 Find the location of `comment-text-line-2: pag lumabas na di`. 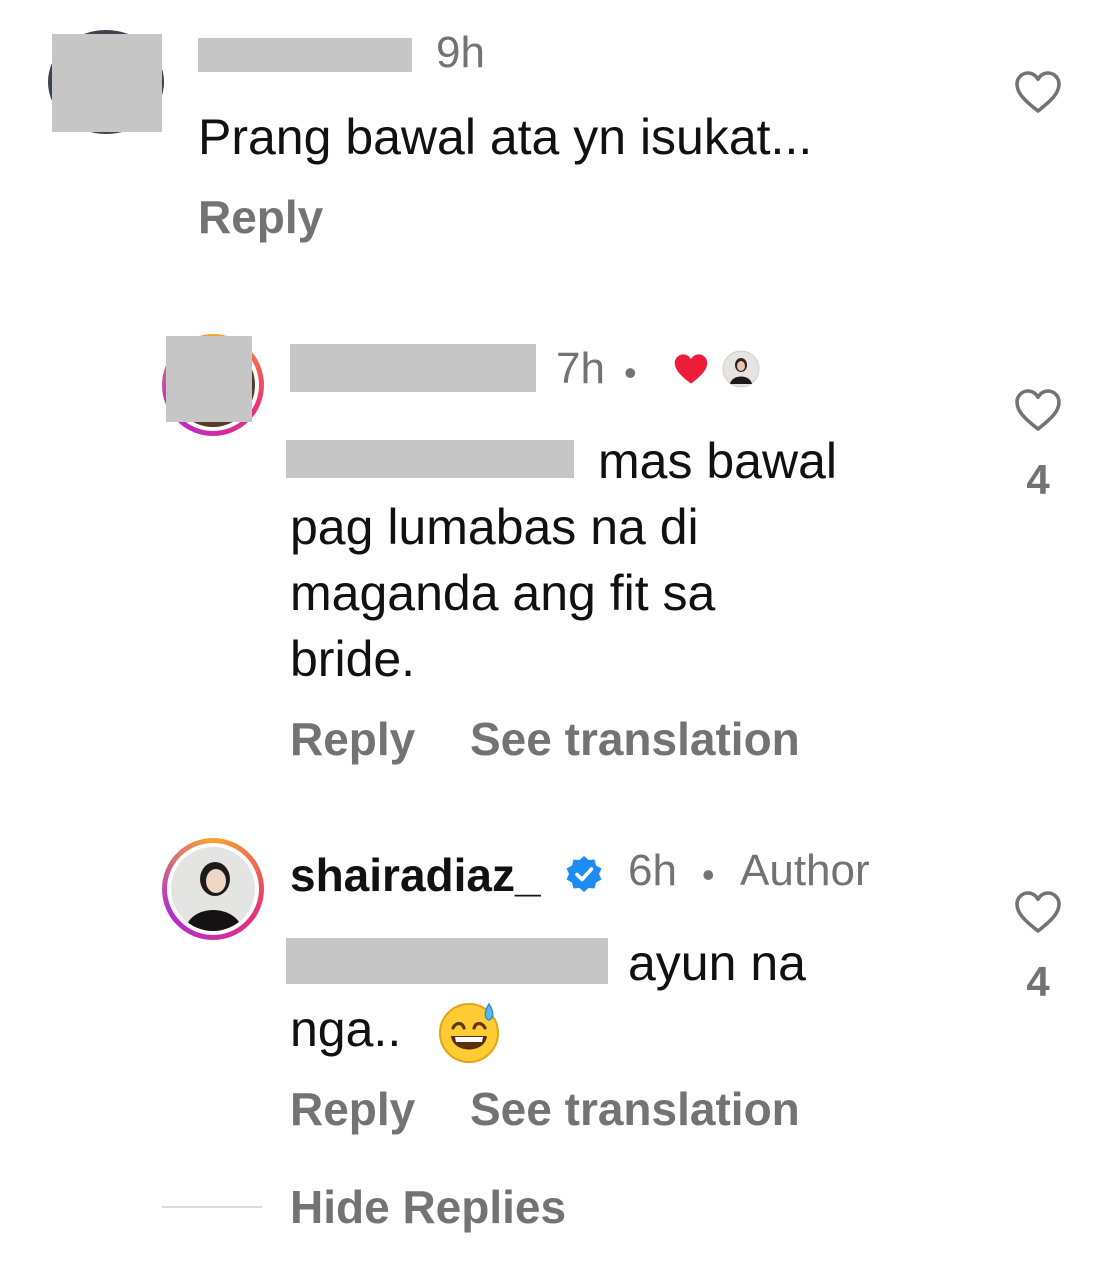

comment-text-line-2: pag lumabas na di is located at coordinates (494, 527).